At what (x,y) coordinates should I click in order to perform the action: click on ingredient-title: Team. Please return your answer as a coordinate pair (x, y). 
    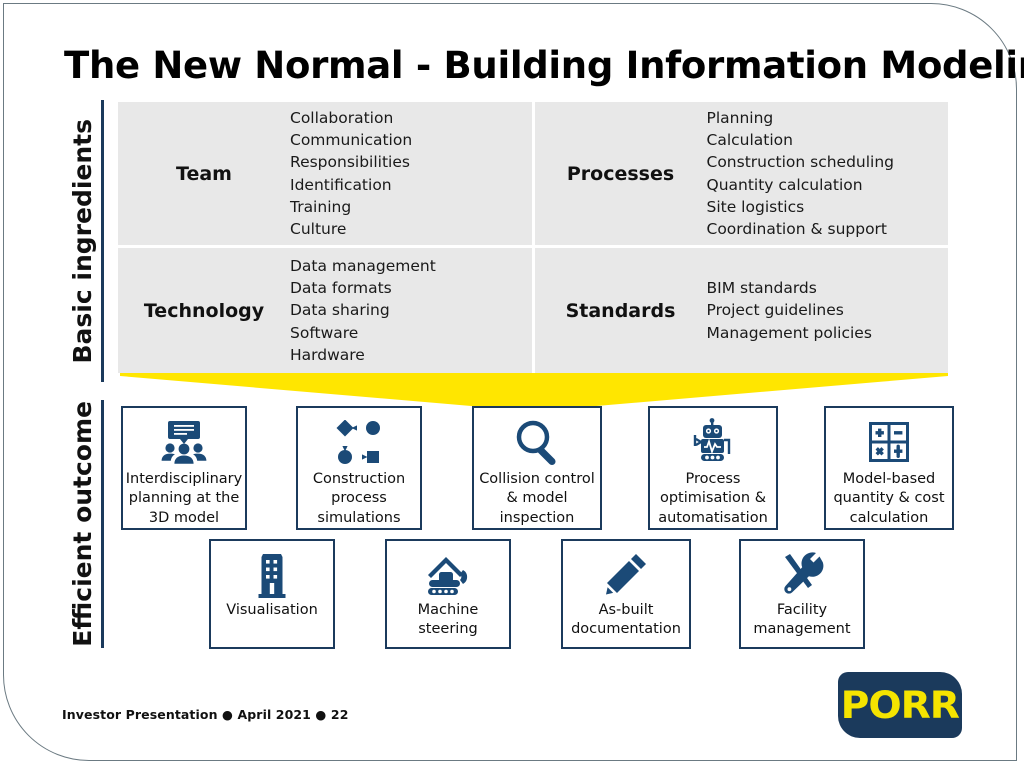
    Looking at the image, I should click on (204, 173).